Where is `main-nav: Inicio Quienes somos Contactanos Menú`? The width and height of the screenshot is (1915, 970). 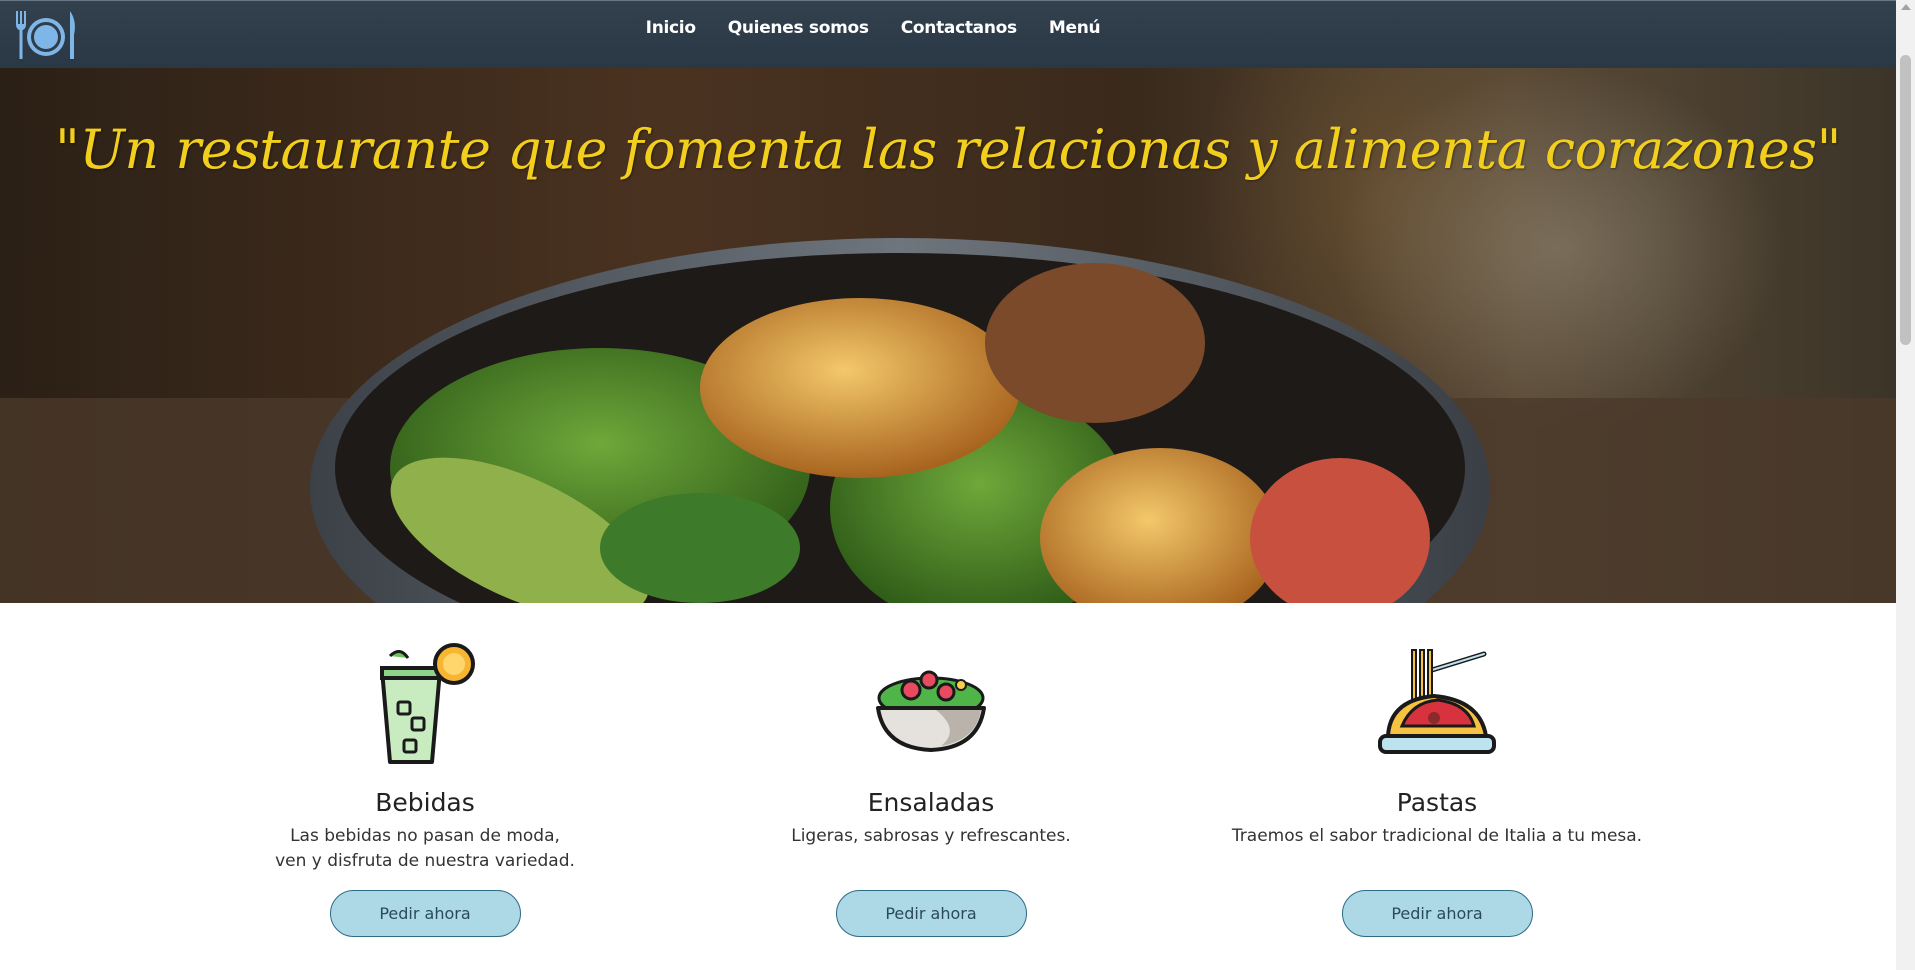
main-nav: Inicio Quienes somos Contactanos Menú is located at coordinates (948, 28).